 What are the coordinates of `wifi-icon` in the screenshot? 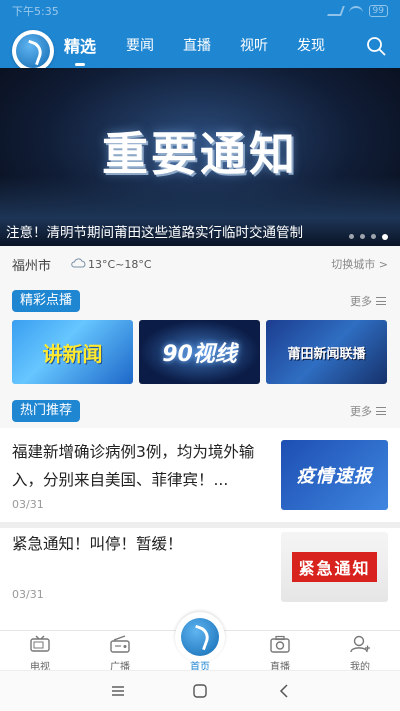 It's located at (355, 11).